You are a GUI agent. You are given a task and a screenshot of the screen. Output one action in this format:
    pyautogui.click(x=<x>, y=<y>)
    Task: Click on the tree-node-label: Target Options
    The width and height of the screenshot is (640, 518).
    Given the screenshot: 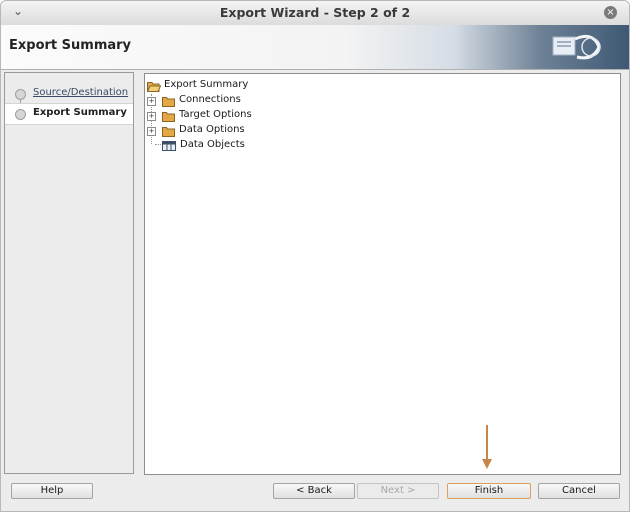 What is the action you would take?
    pyautogui.click(x=215, y=114)
    